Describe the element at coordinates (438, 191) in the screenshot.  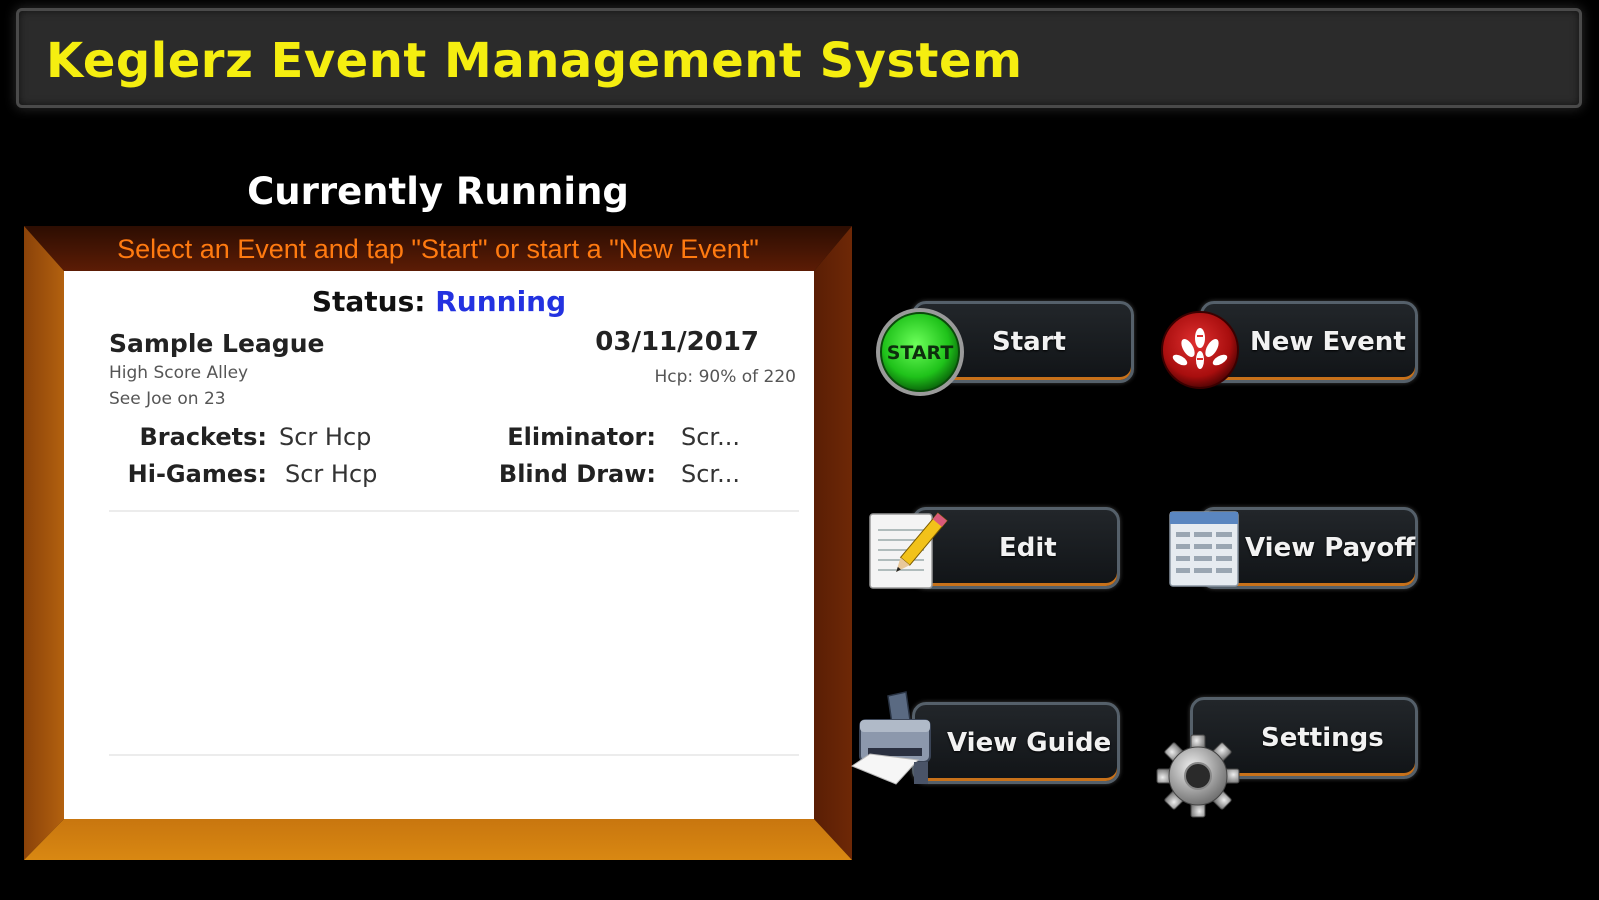
I see `currently-running-title: Currently Running` at that location.